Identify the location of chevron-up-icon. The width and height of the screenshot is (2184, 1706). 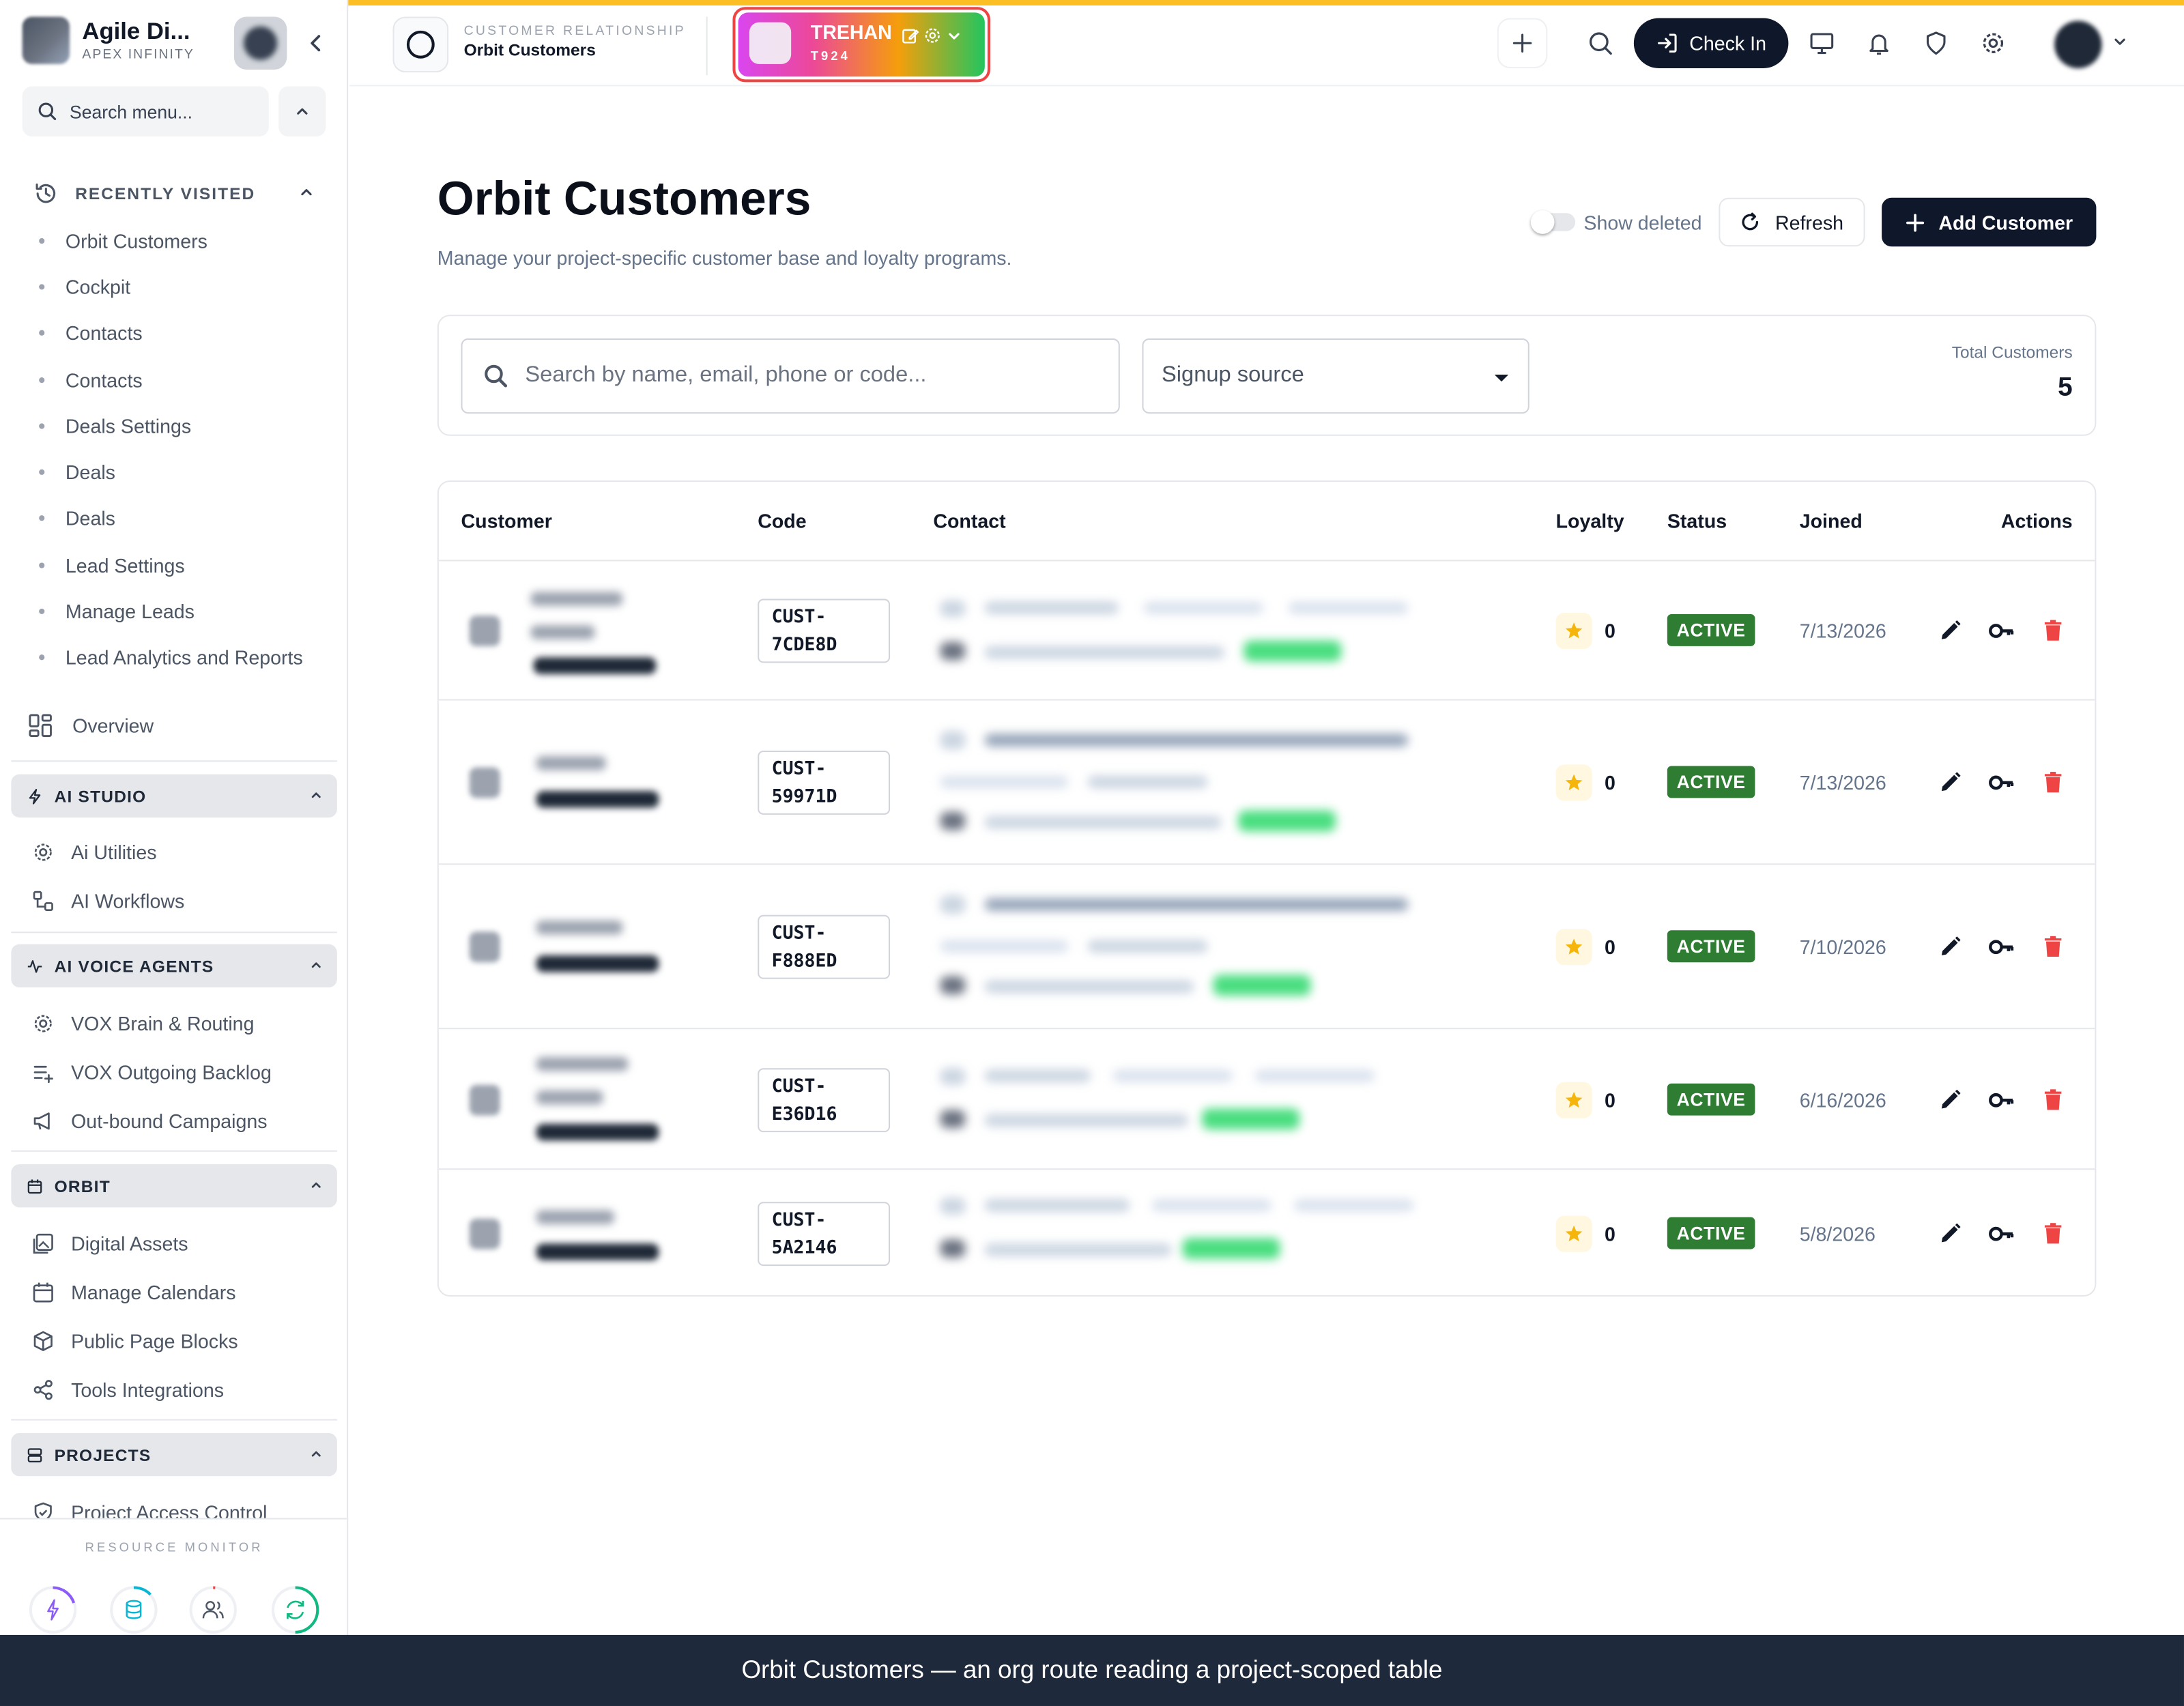
(316, 965).